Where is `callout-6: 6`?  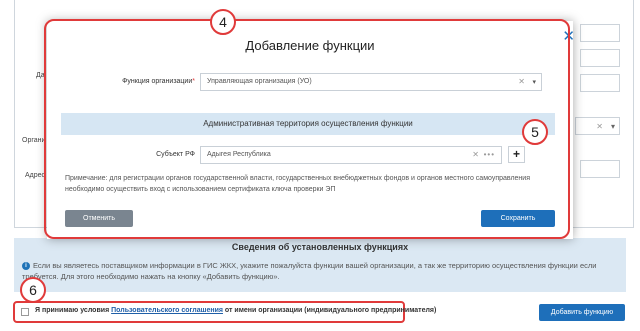
callout-6: 6 is located at coordinates (33, 290).